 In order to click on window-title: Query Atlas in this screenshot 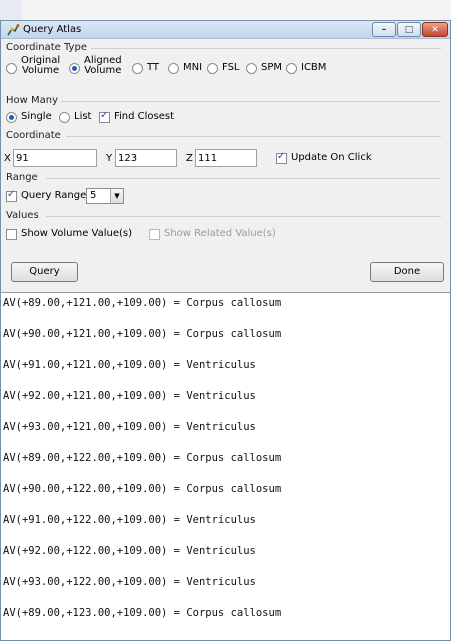, I will do `click(52, 29)`.